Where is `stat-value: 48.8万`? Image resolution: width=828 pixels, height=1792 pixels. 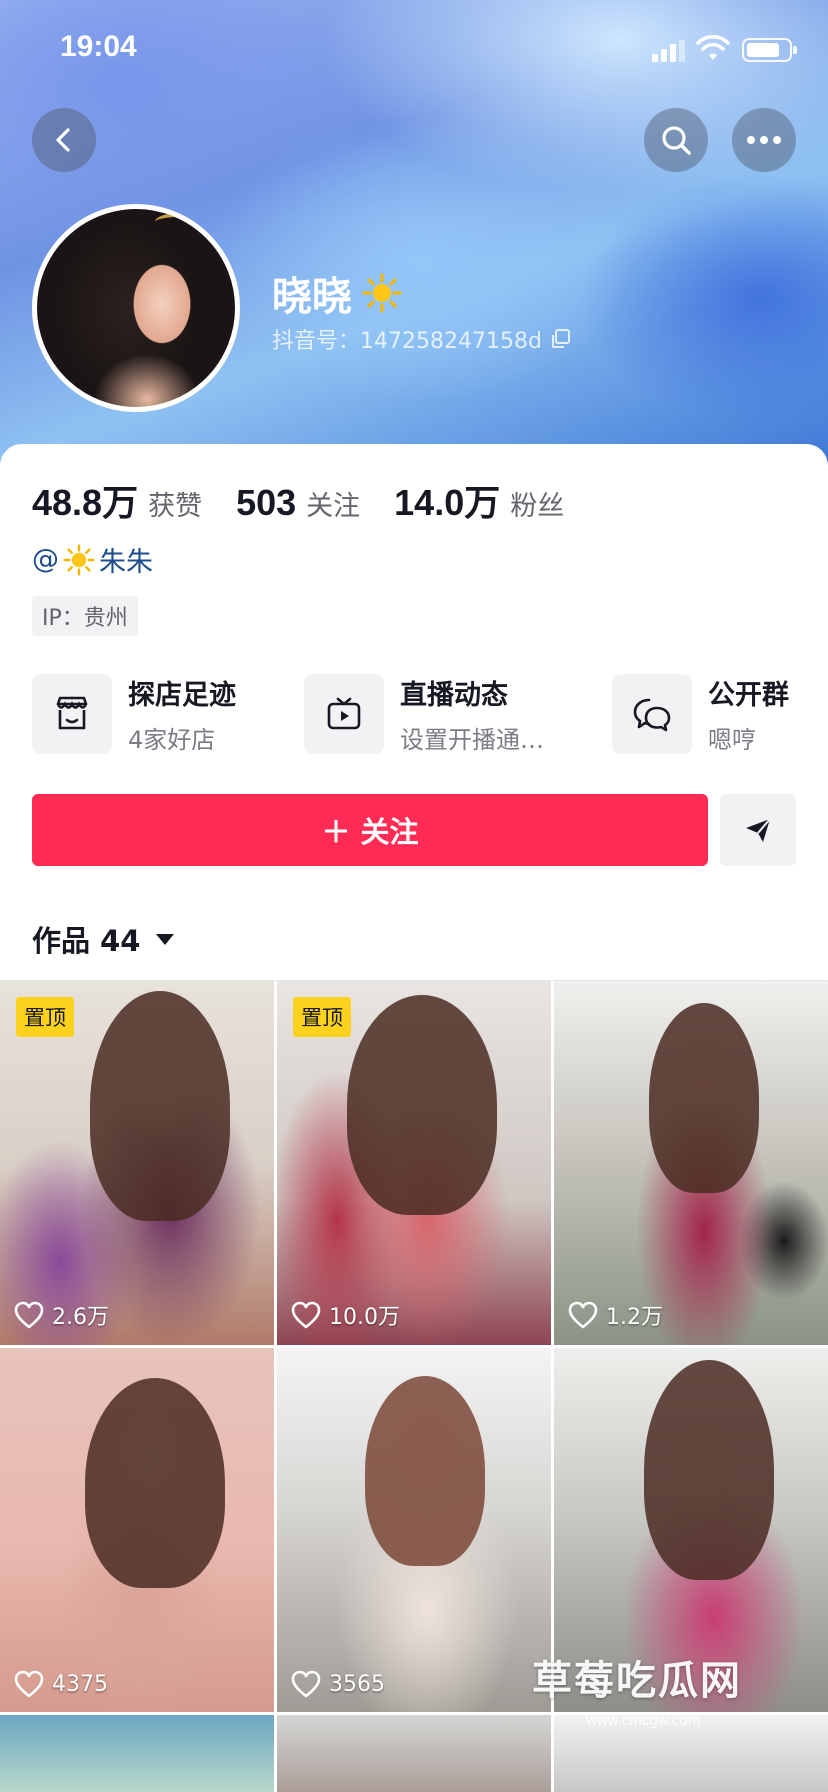 stat-value: 48.8万 is located at coordinates (85, 502).